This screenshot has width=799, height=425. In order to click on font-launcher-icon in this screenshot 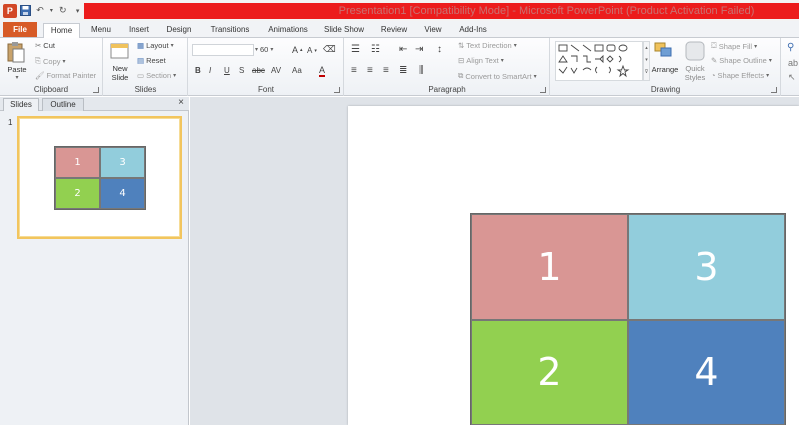, I will do `click(337, 90)`.